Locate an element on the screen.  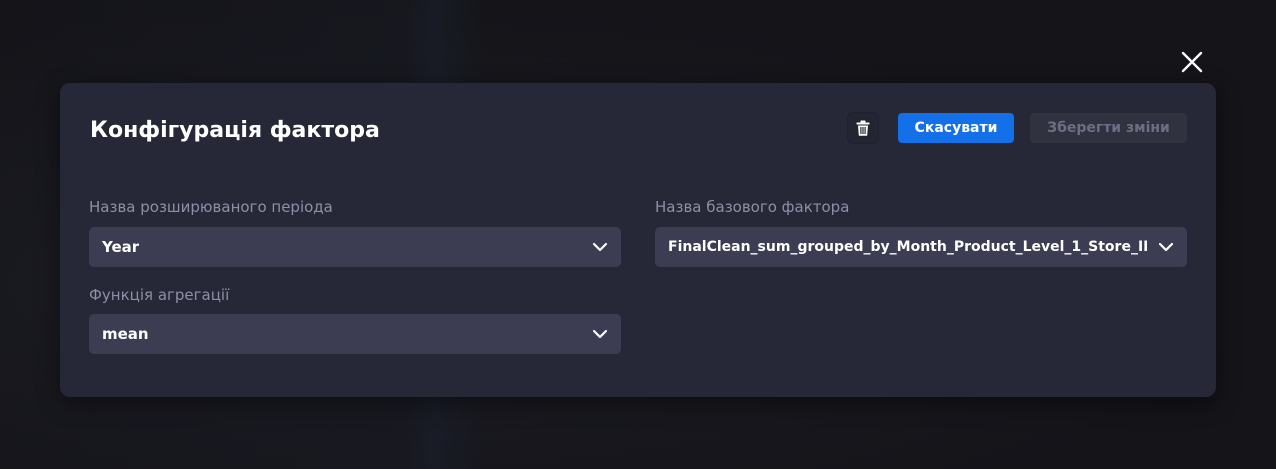
dialog-title: Конфігурація фактора is located at coordinates (235, 130).